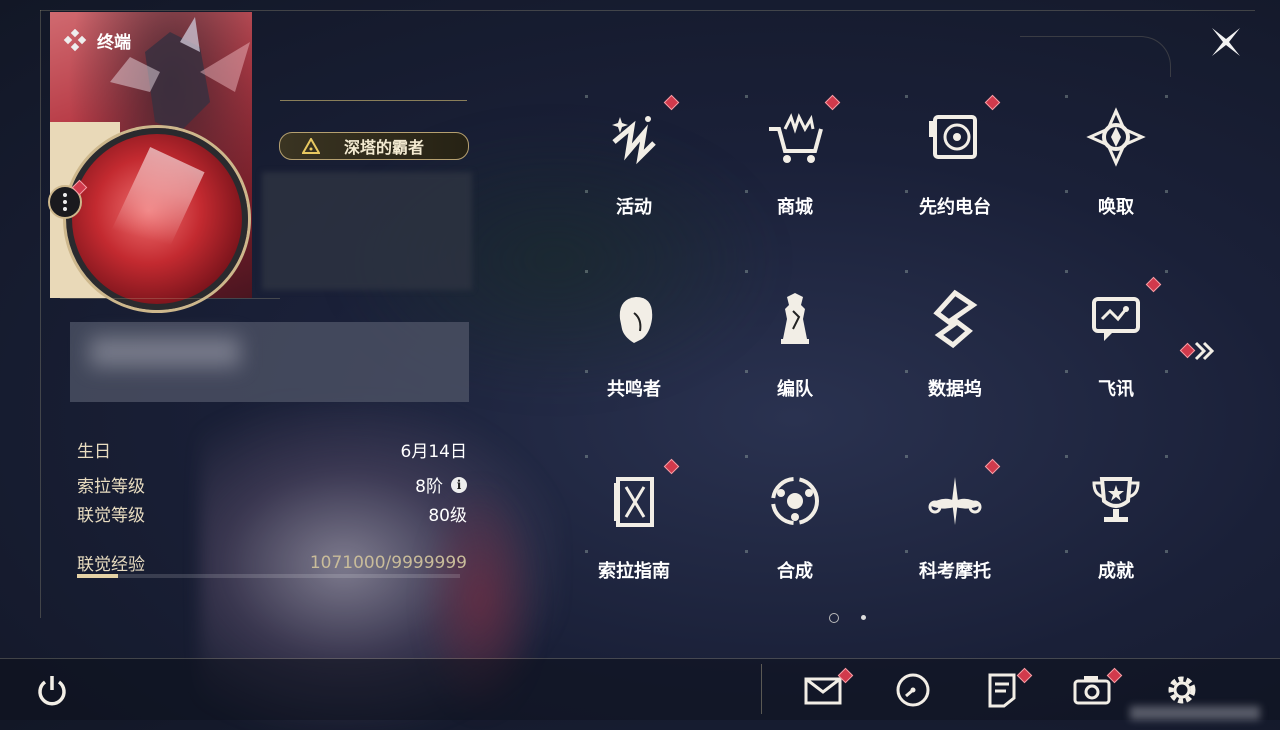 This screenshot has width=1280, height=730. What do you see at coordinates (433, 452) in the screenshot?
I see `birthday-value: 6月14日` at bounding box center [433, 452].